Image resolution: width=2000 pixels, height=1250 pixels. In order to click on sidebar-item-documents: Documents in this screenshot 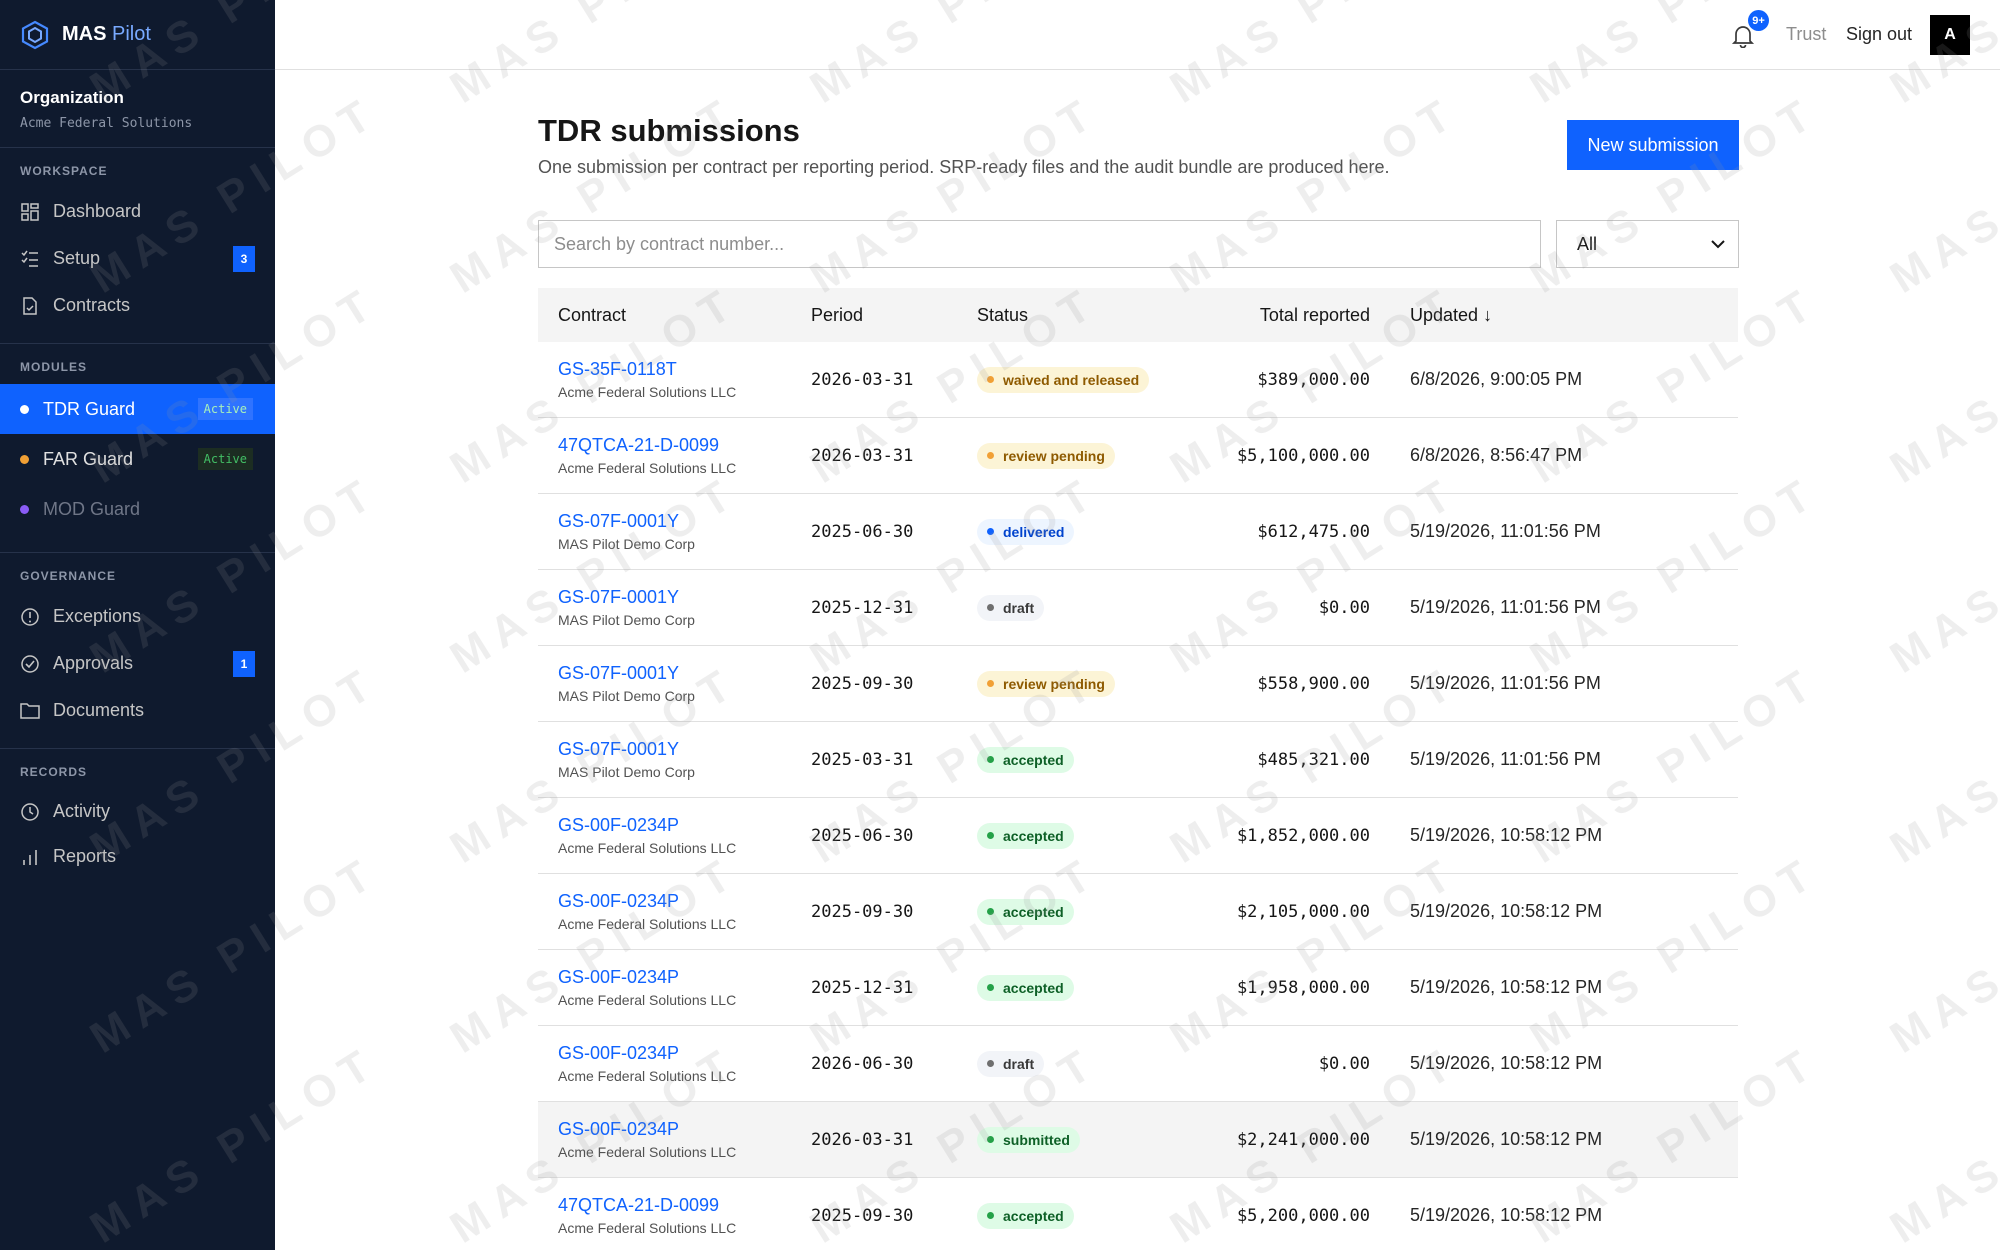, I will do `click(137, 710)`.